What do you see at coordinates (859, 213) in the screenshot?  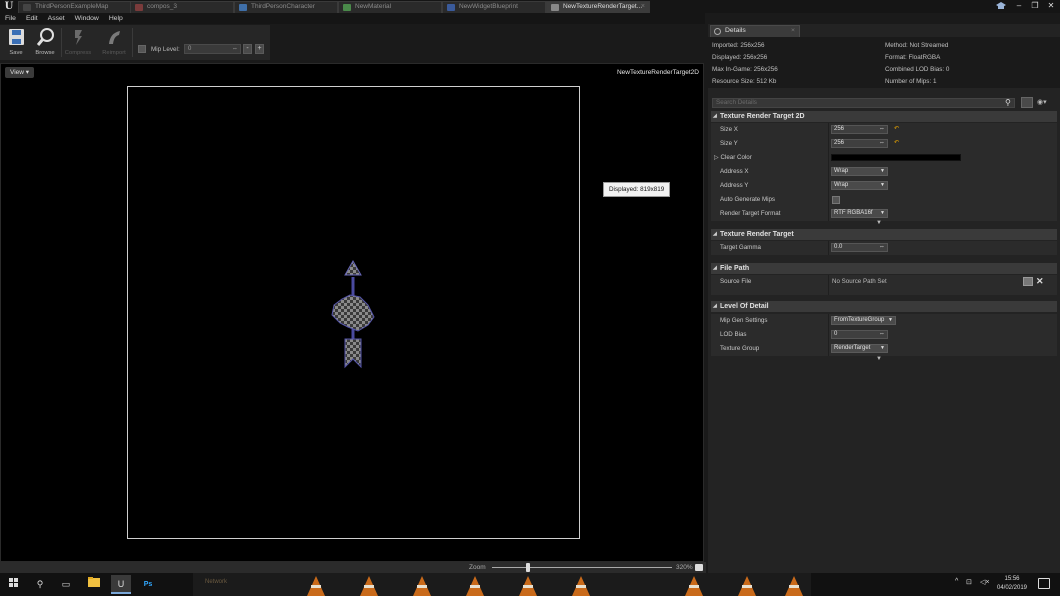 I see `render-target-format-dropdown: RTF RGBA16f ▼` at bounding box center [859, 213].